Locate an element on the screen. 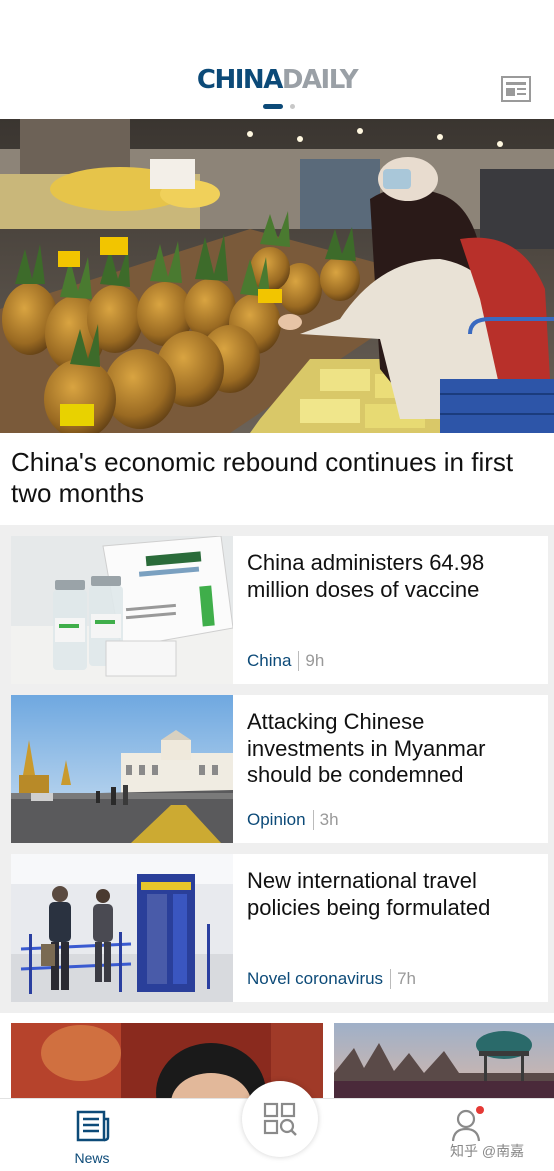 The width and height of the screenshot is (554, 1171). article-meta: Novel coronavirus 7h is located at coordinates (331, 979).